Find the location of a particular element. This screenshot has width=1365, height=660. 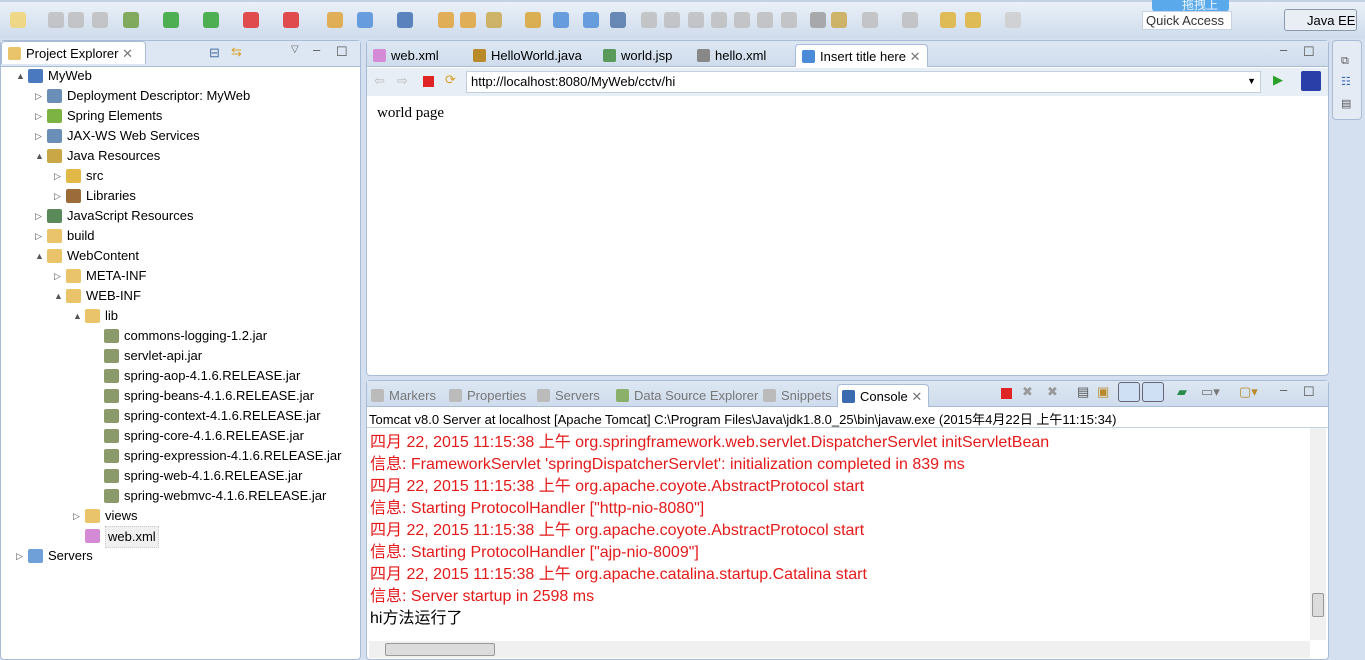

horizontal-scrollbar is located at coordinates (839, 649).